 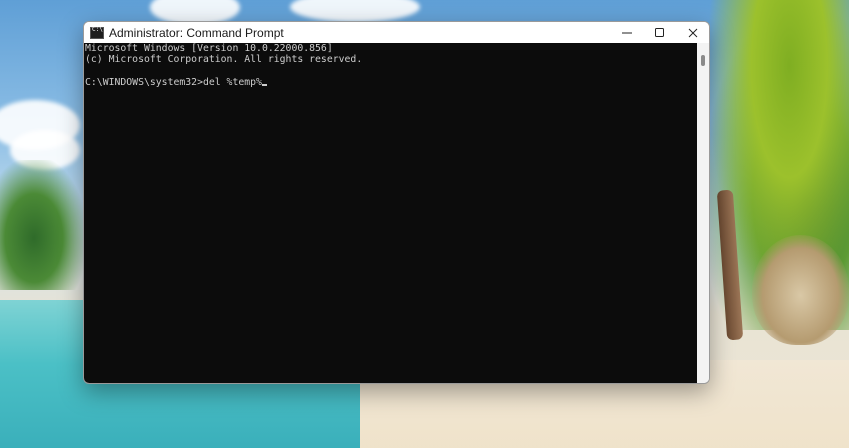 What do you see at coordinates (264, 84) in the screenshot?
I see `text-cursor` at bounding box center [264, 84].